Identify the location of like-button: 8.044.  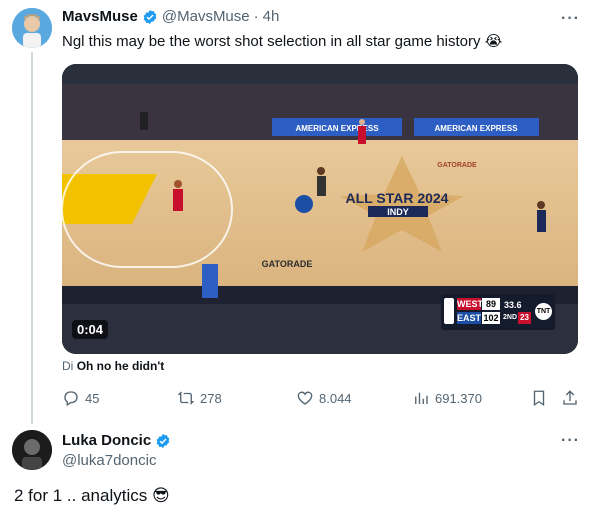
(324, 398).